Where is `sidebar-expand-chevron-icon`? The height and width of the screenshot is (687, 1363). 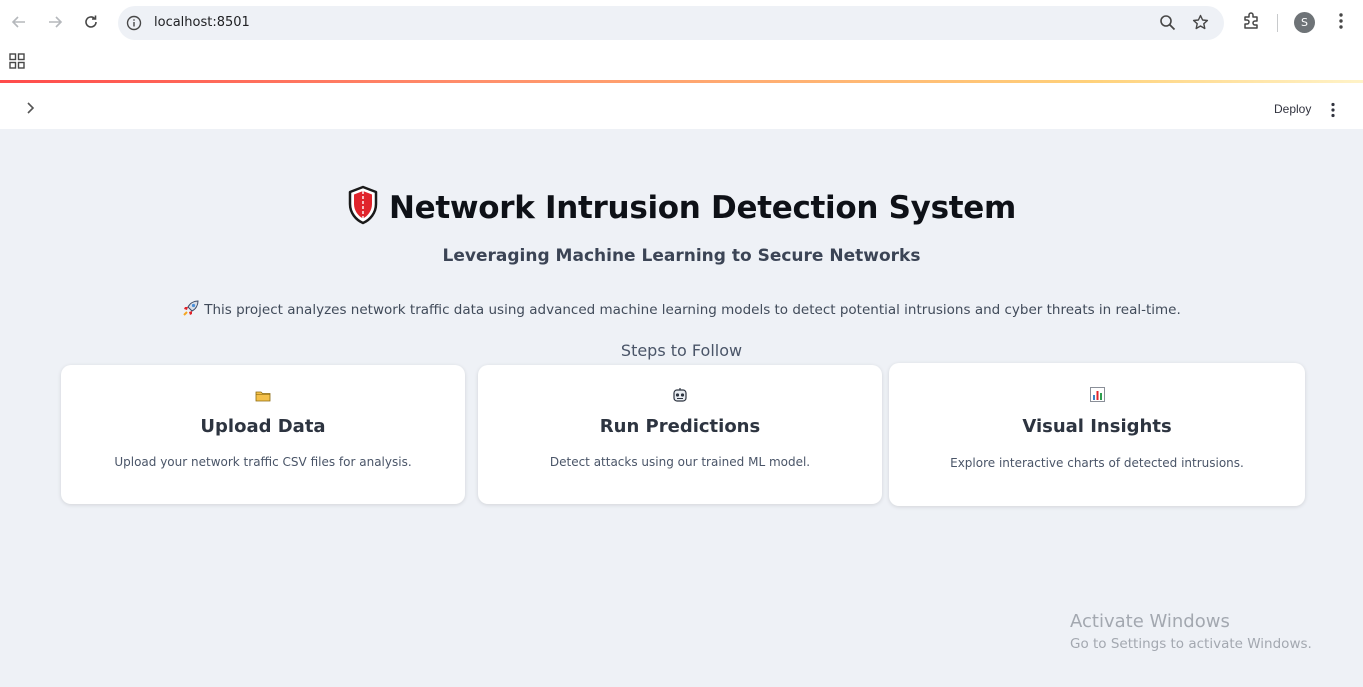 sidebar-expand-chevron-icon is located at coordinates (30, 110).